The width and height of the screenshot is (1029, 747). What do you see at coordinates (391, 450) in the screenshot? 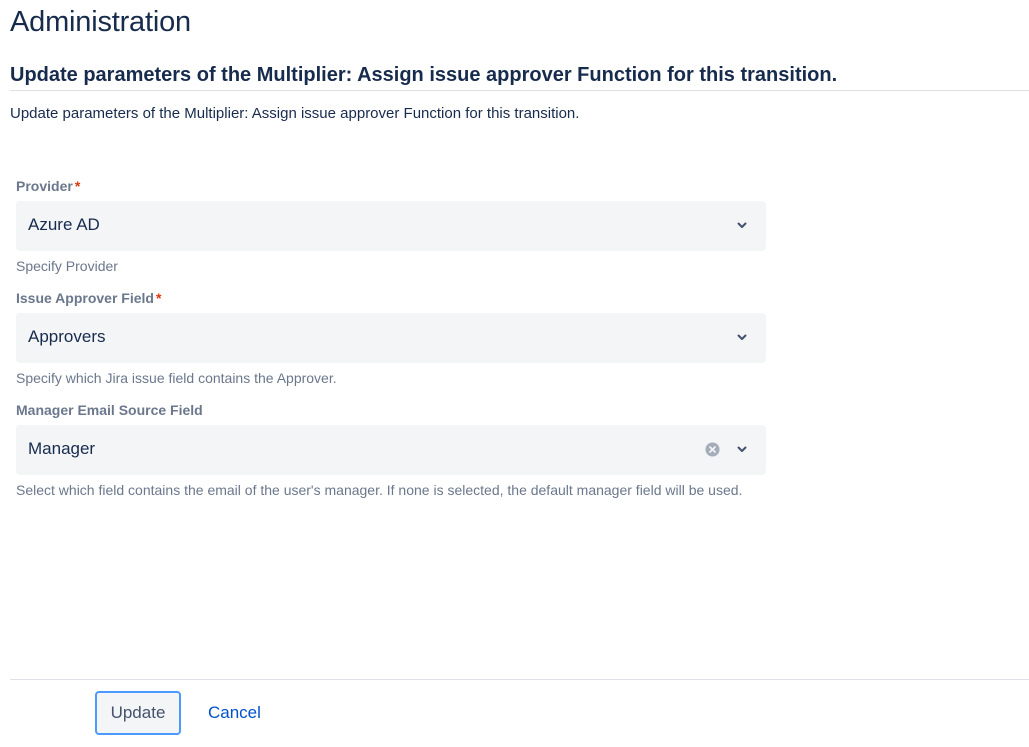
I see `manager-email-source-field-select: Manager` at bounding box center [391, 450].